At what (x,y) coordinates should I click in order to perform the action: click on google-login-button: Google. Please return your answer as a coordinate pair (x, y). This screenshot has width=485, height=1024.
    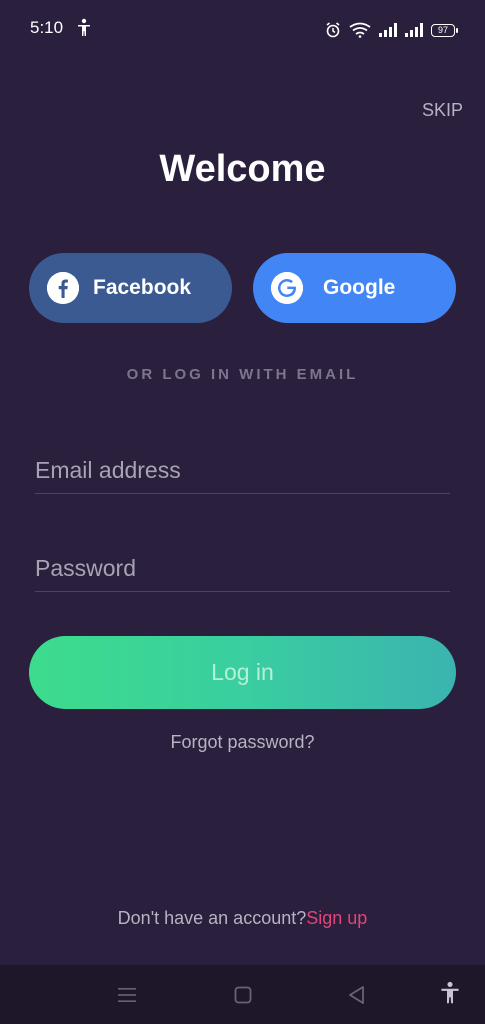
    Looking at the image, I should click on (354, 288).